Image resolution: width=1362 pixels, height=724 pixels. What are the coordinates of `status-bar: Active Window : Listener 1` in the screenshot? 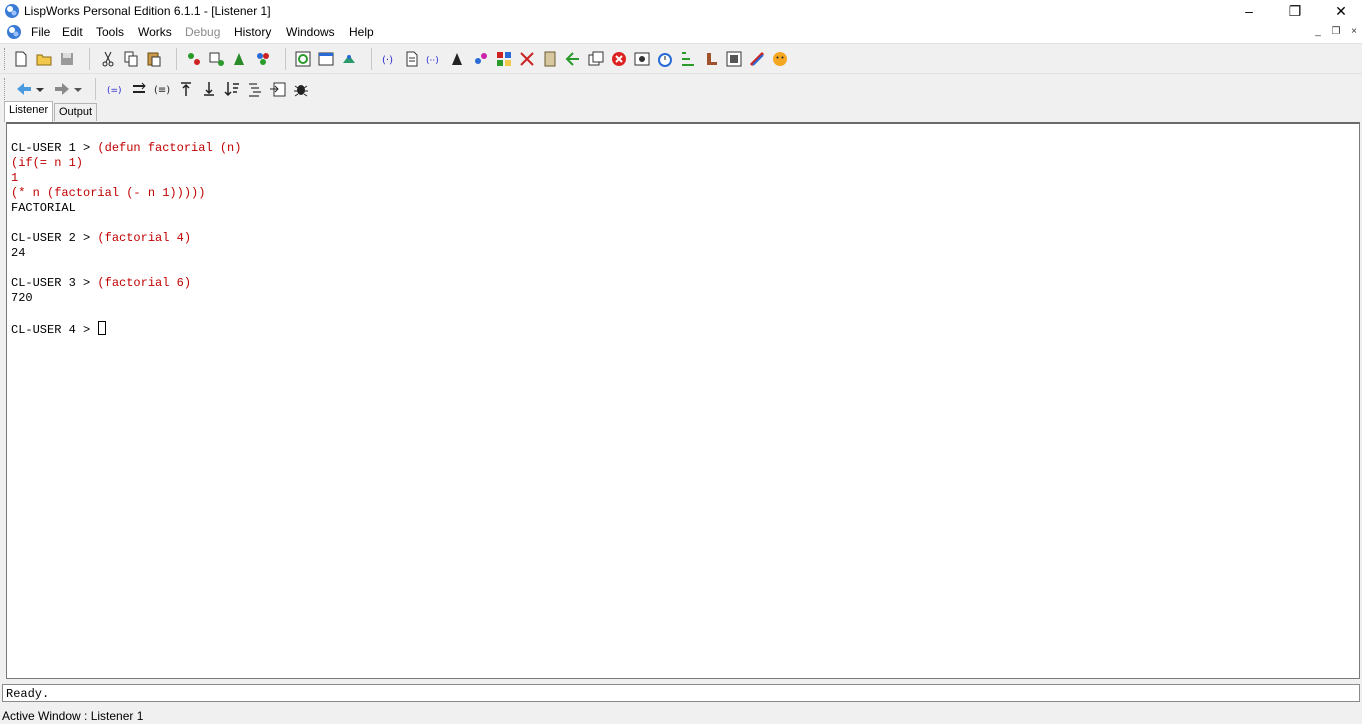 It's located at (73, 716).